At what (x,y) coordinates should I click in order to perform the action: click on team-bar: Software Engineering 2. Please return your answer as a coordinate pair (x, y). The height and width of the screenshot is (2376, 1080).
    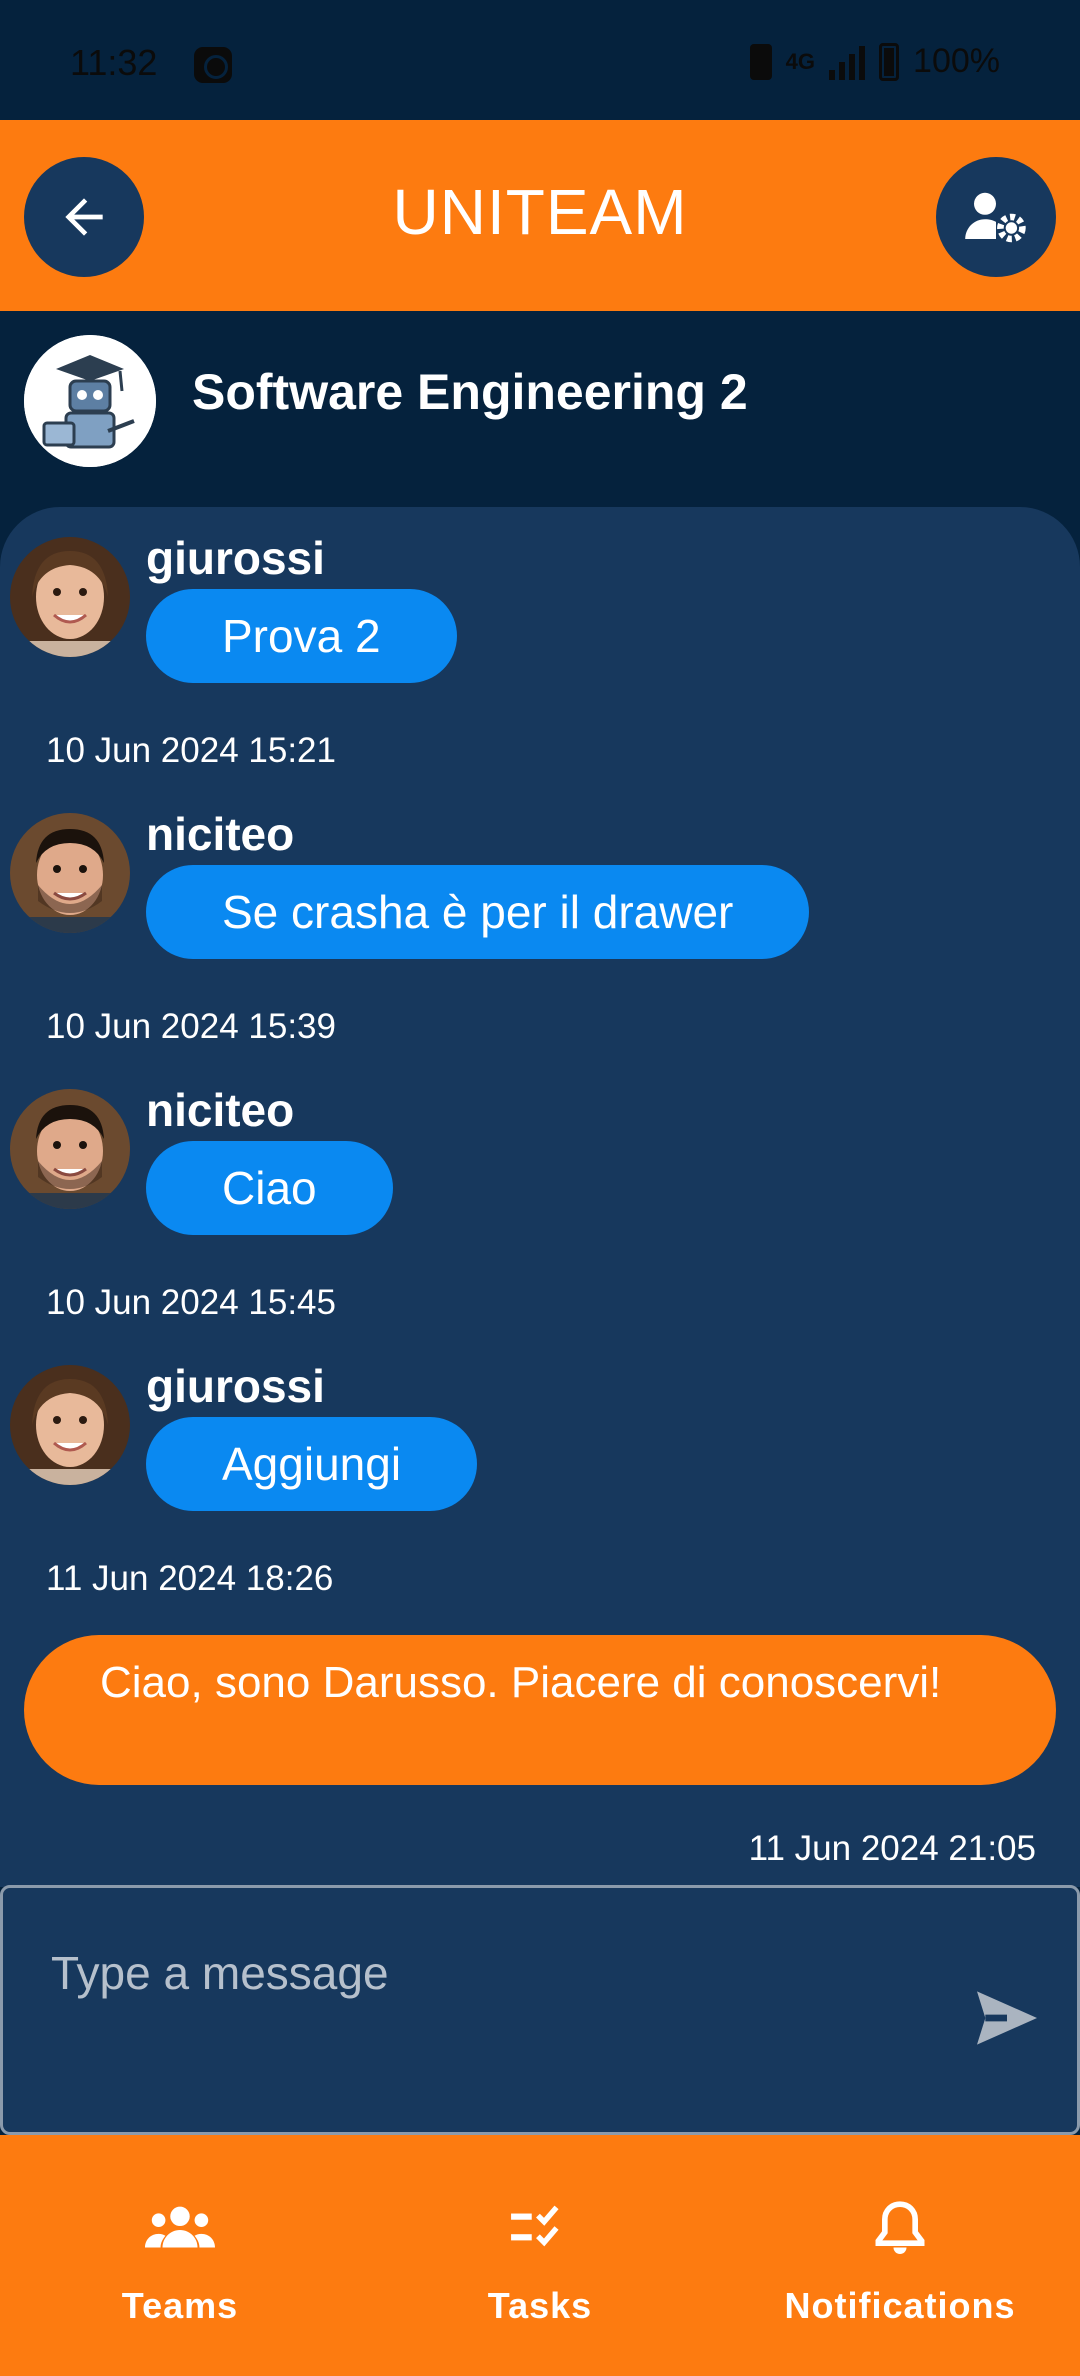
    Looking at the image, I should click on (540, 409).